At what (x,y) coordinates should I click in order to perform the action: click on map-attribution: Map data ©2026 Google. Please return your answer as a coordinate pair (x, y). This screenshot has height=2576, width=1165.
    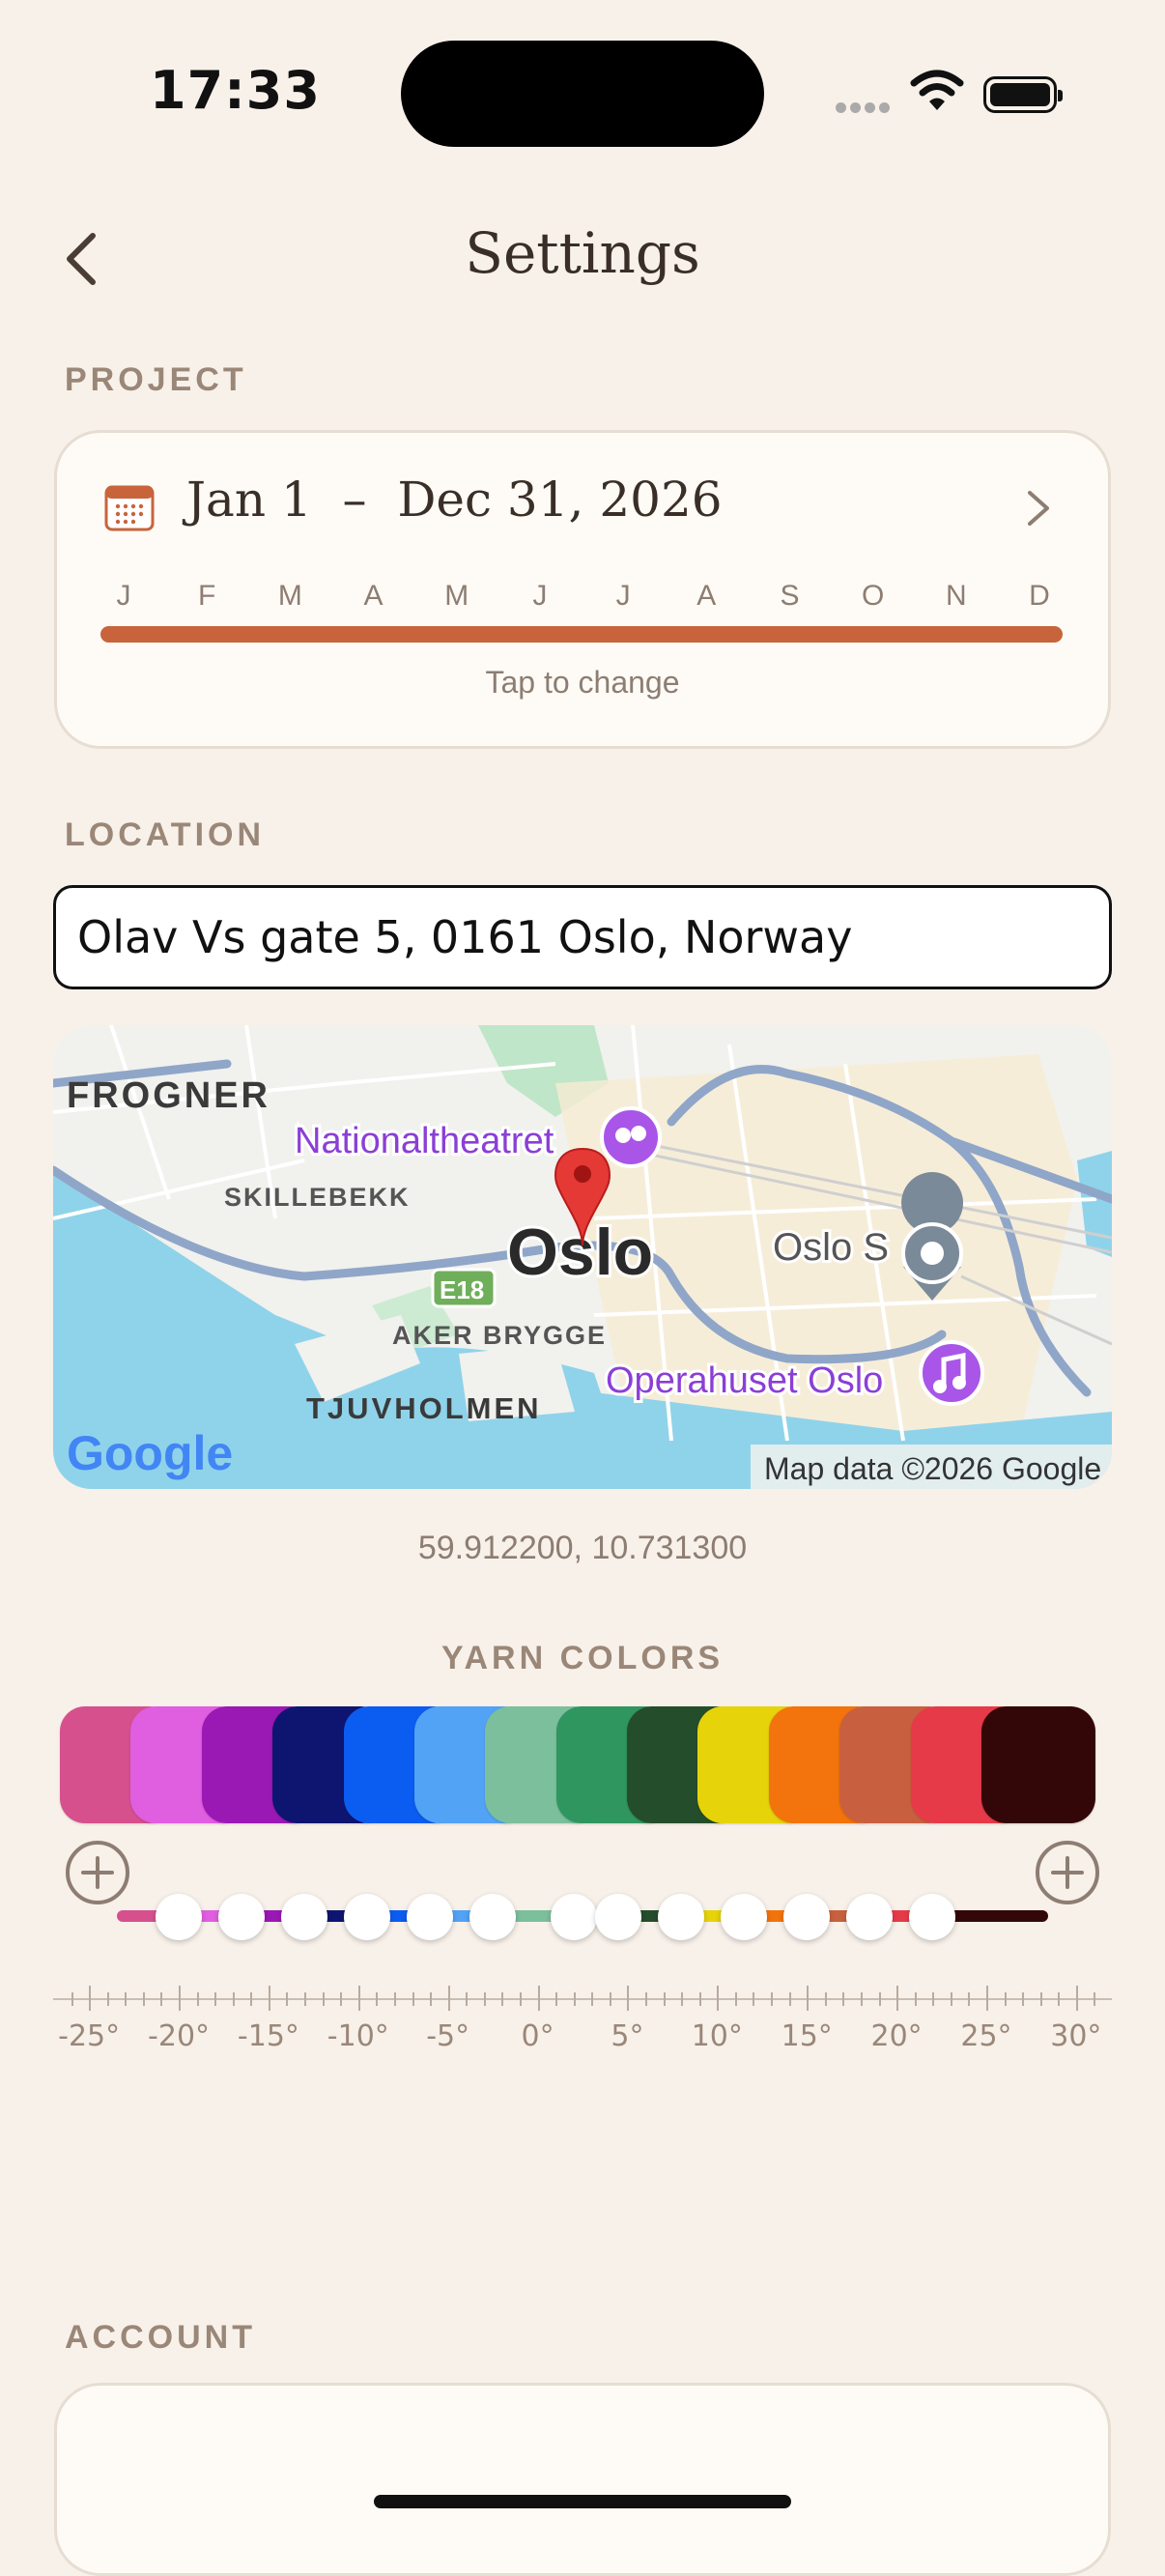
    Looking at the image, I should click on (932, 1469).